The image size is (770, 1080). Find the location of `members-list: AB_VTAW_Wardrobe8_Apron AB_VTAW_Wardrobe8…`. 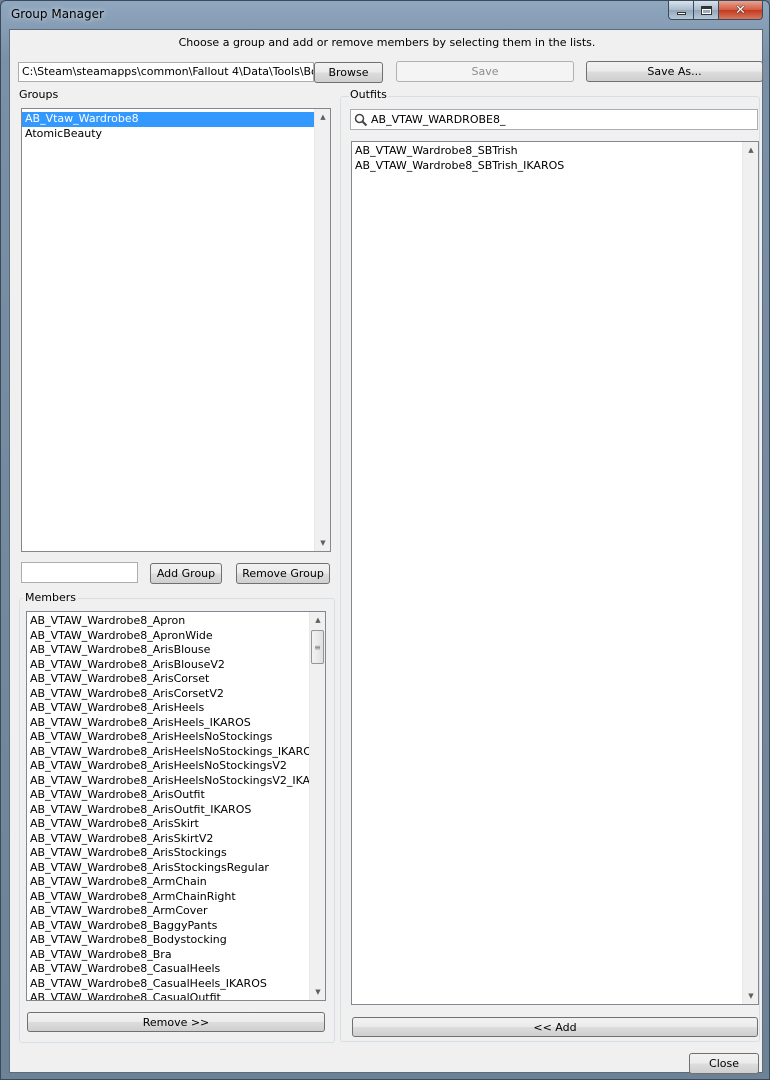

members-list: AB_VTAW_Wardrobe8_Apron AB_VTAW_Wardrobe8… is located at coordinates (176, 806).